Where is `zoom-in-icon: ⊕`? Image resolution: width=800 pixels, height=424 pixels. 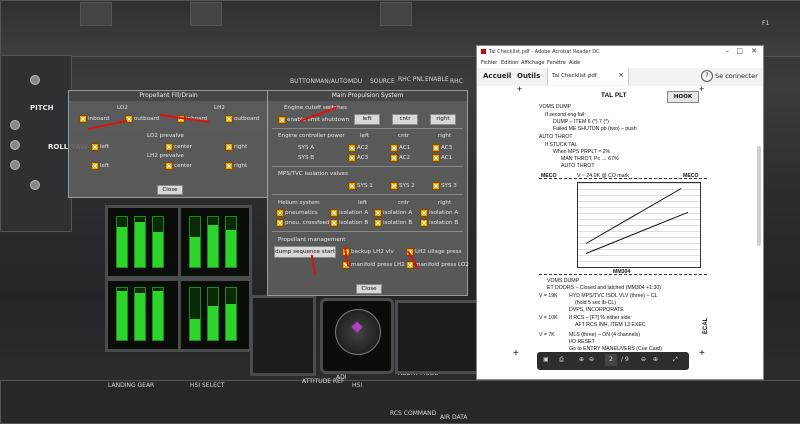 zoom-in-icon: ⊕ is located at coordinates (655, 359).